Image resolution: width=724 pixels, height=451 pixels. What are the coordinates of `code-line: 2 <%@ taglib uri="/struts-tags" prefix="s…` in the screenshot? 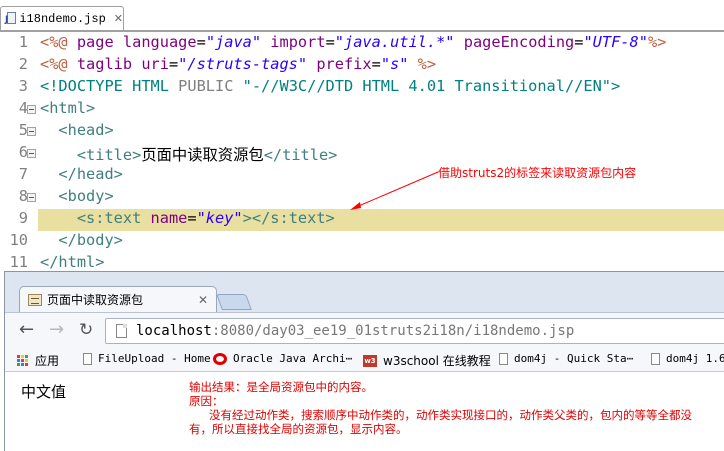 It's located at (362, 66).